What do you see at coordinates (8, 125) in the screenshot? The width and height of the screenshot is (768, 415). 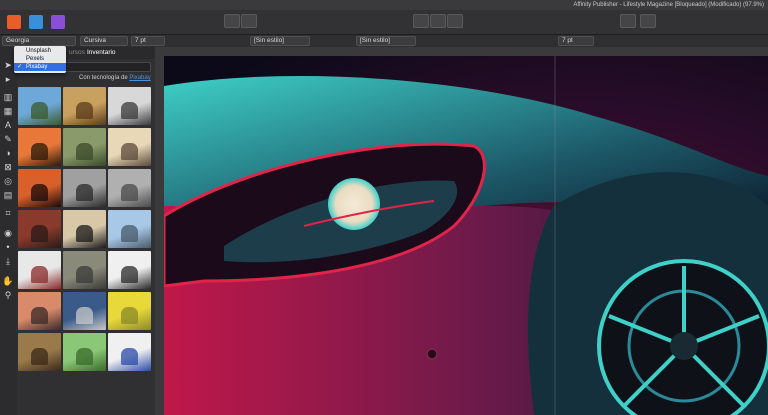 I see `artistic-text-tool-icon: A` at bounding box center [8, 125].